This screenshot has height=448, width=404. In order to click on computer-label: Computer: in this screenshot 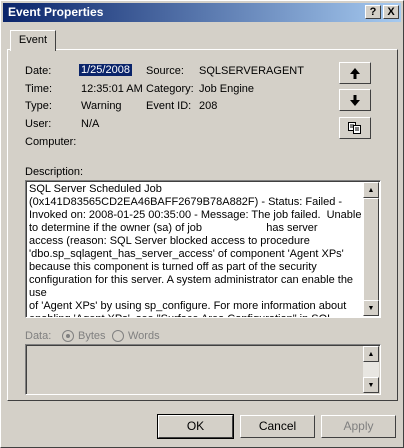, I will do `click(51, 142)`.